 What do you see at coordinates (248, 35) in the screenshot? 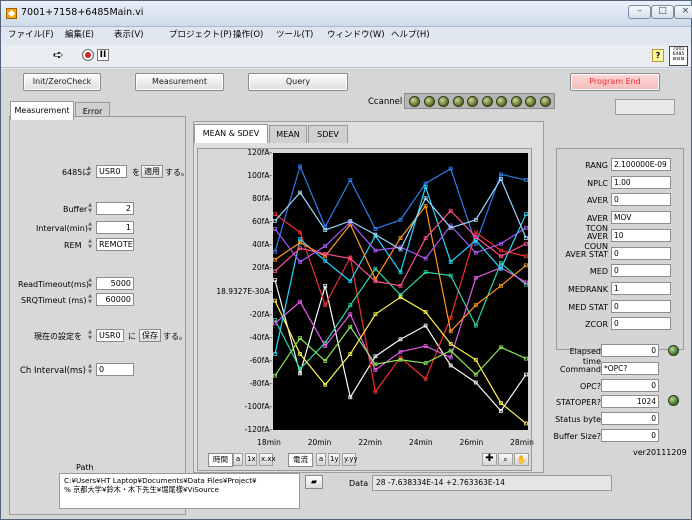
I see `menu-operate: 操作(O)` at bounding box center [248, 35].